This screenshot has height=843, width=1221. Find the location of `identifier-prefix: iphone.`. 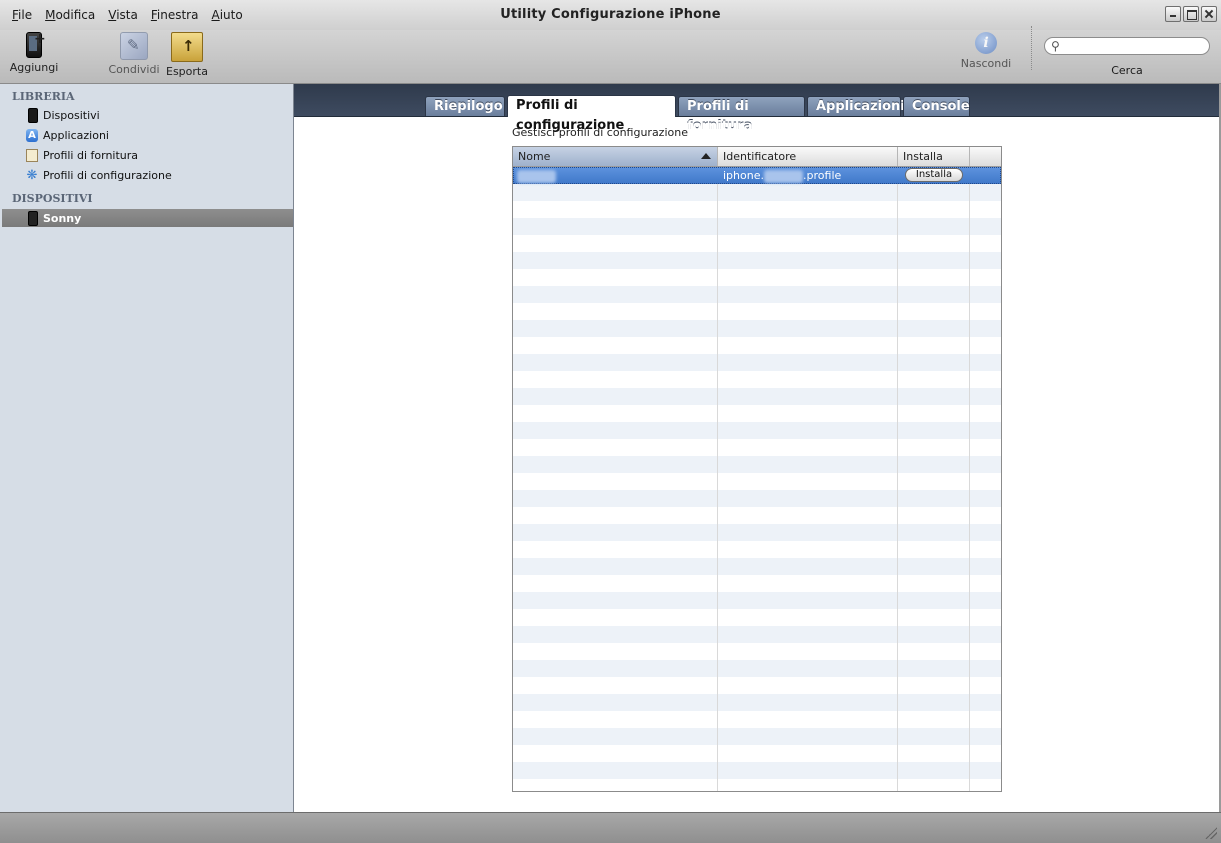

identifier-prefix: iphone. is located at coordinates (743, 175).